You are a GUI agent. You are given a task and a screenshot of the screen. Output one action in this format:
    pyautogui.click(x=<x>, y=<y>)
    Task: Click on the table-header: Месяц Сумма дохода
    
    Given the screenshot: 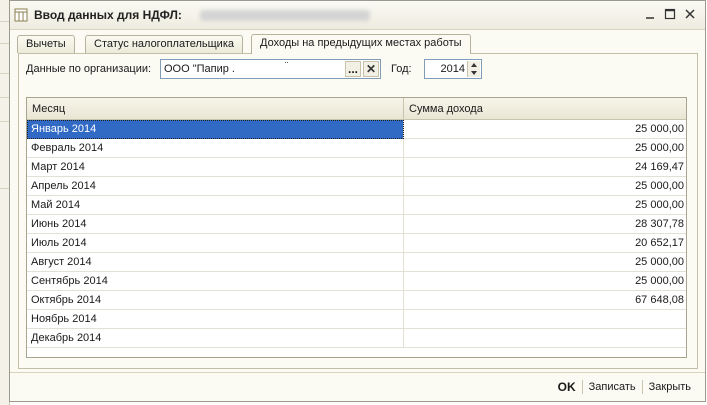 What is the action you would take?
    pyautogui.click(x=356, y=109)
    